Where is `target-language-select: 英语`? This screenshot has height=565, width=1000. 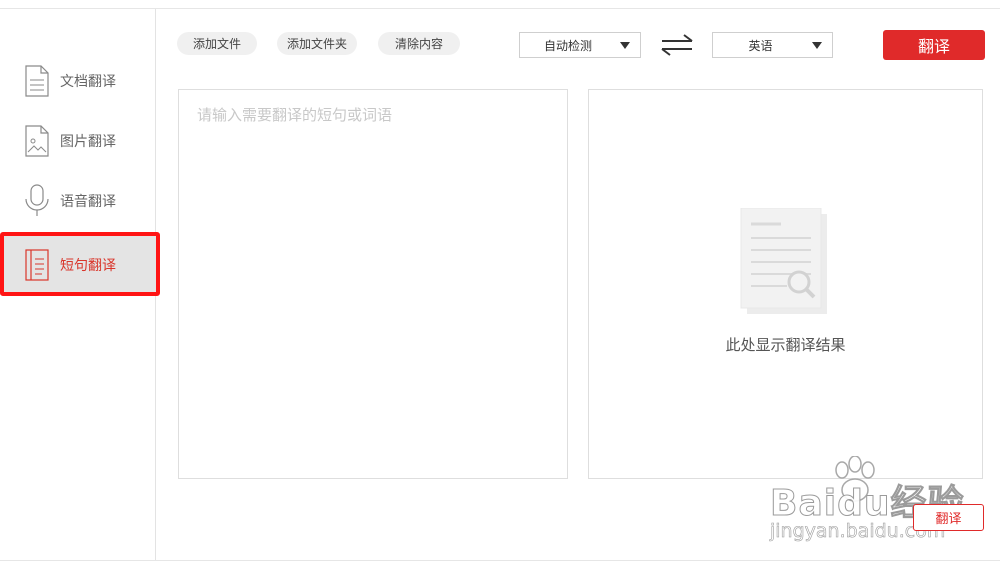 target-language-select: 英语 is located at coordinates (772, 45).